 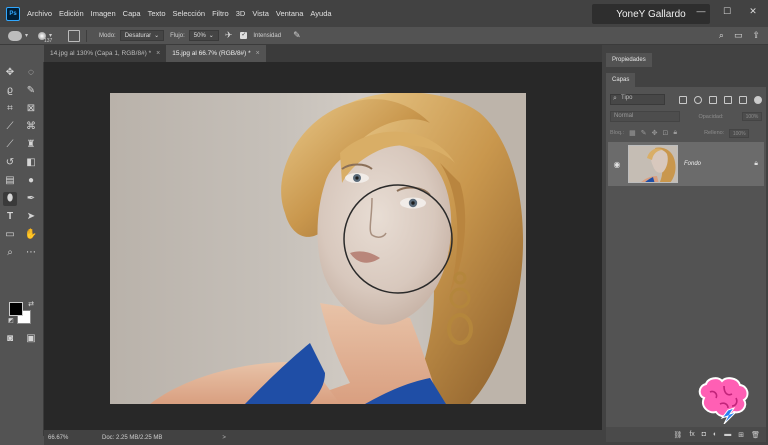 I want to click on menu-ventana: Ventana, so click(x=290, y=13).